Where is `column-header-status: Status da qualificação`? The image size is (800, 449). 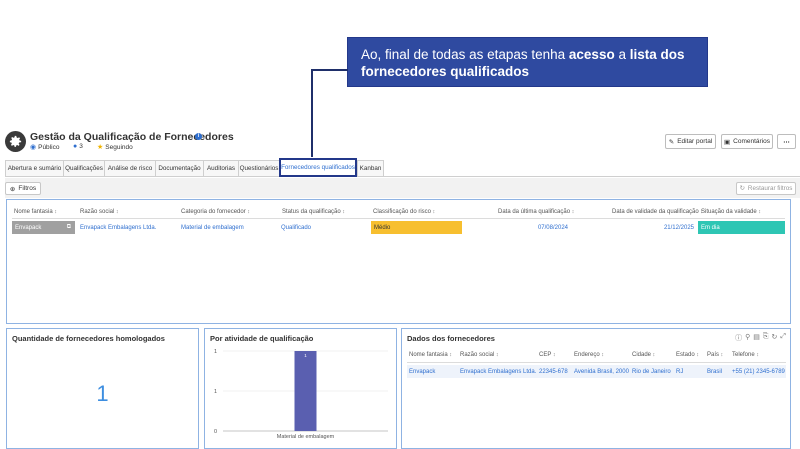
column-header-status: Status da qualificação is located at coordinates (313, 212).